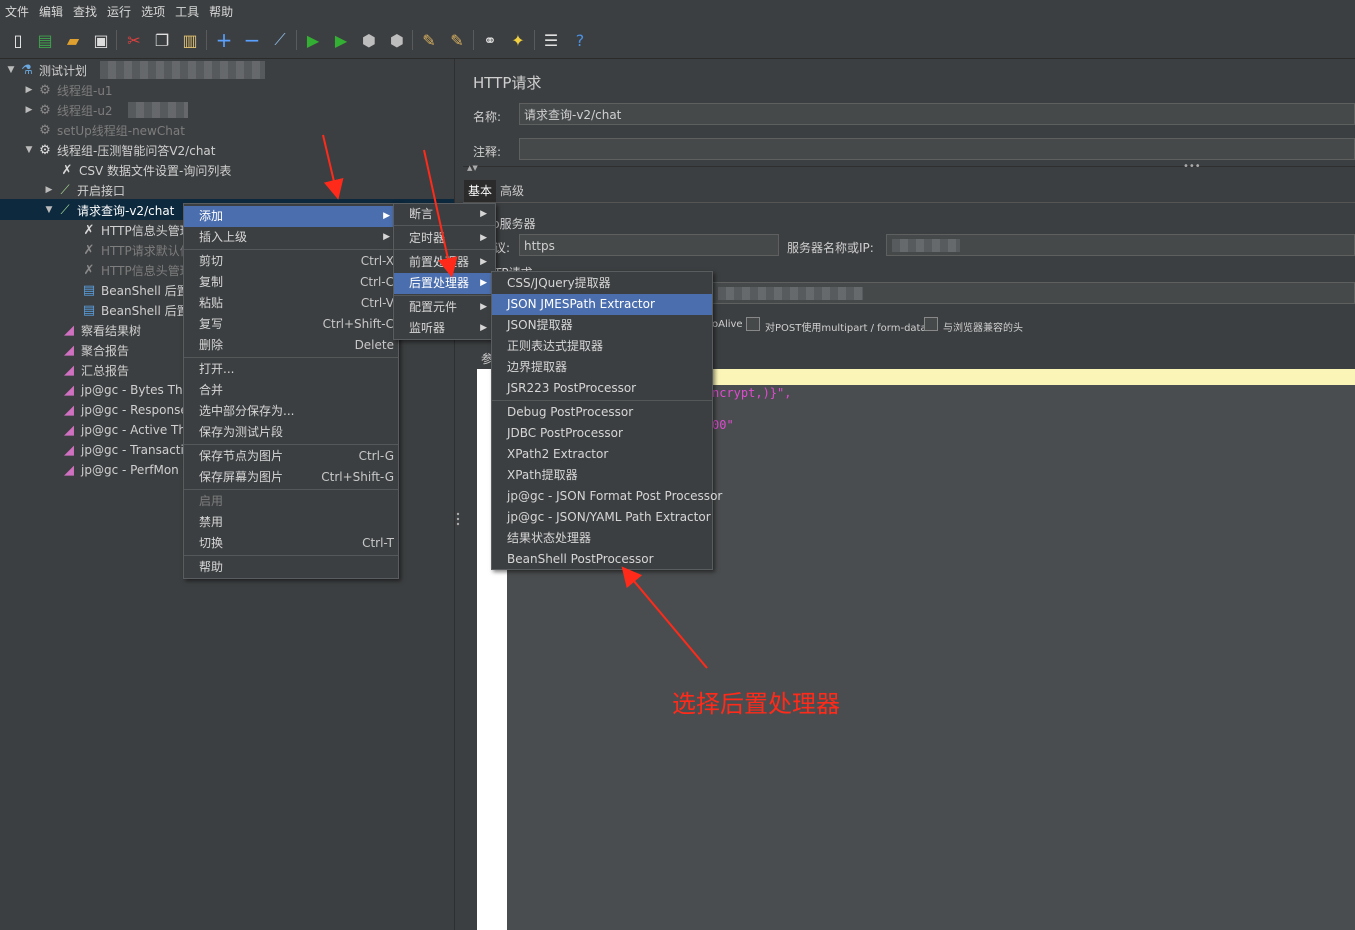 Image resolution: width=1355 pixels, height=930 pixels. Describe the element at coordinates (756, 704) in the screenshot. I see `annotation-text: 选择后置处理器` at that location.